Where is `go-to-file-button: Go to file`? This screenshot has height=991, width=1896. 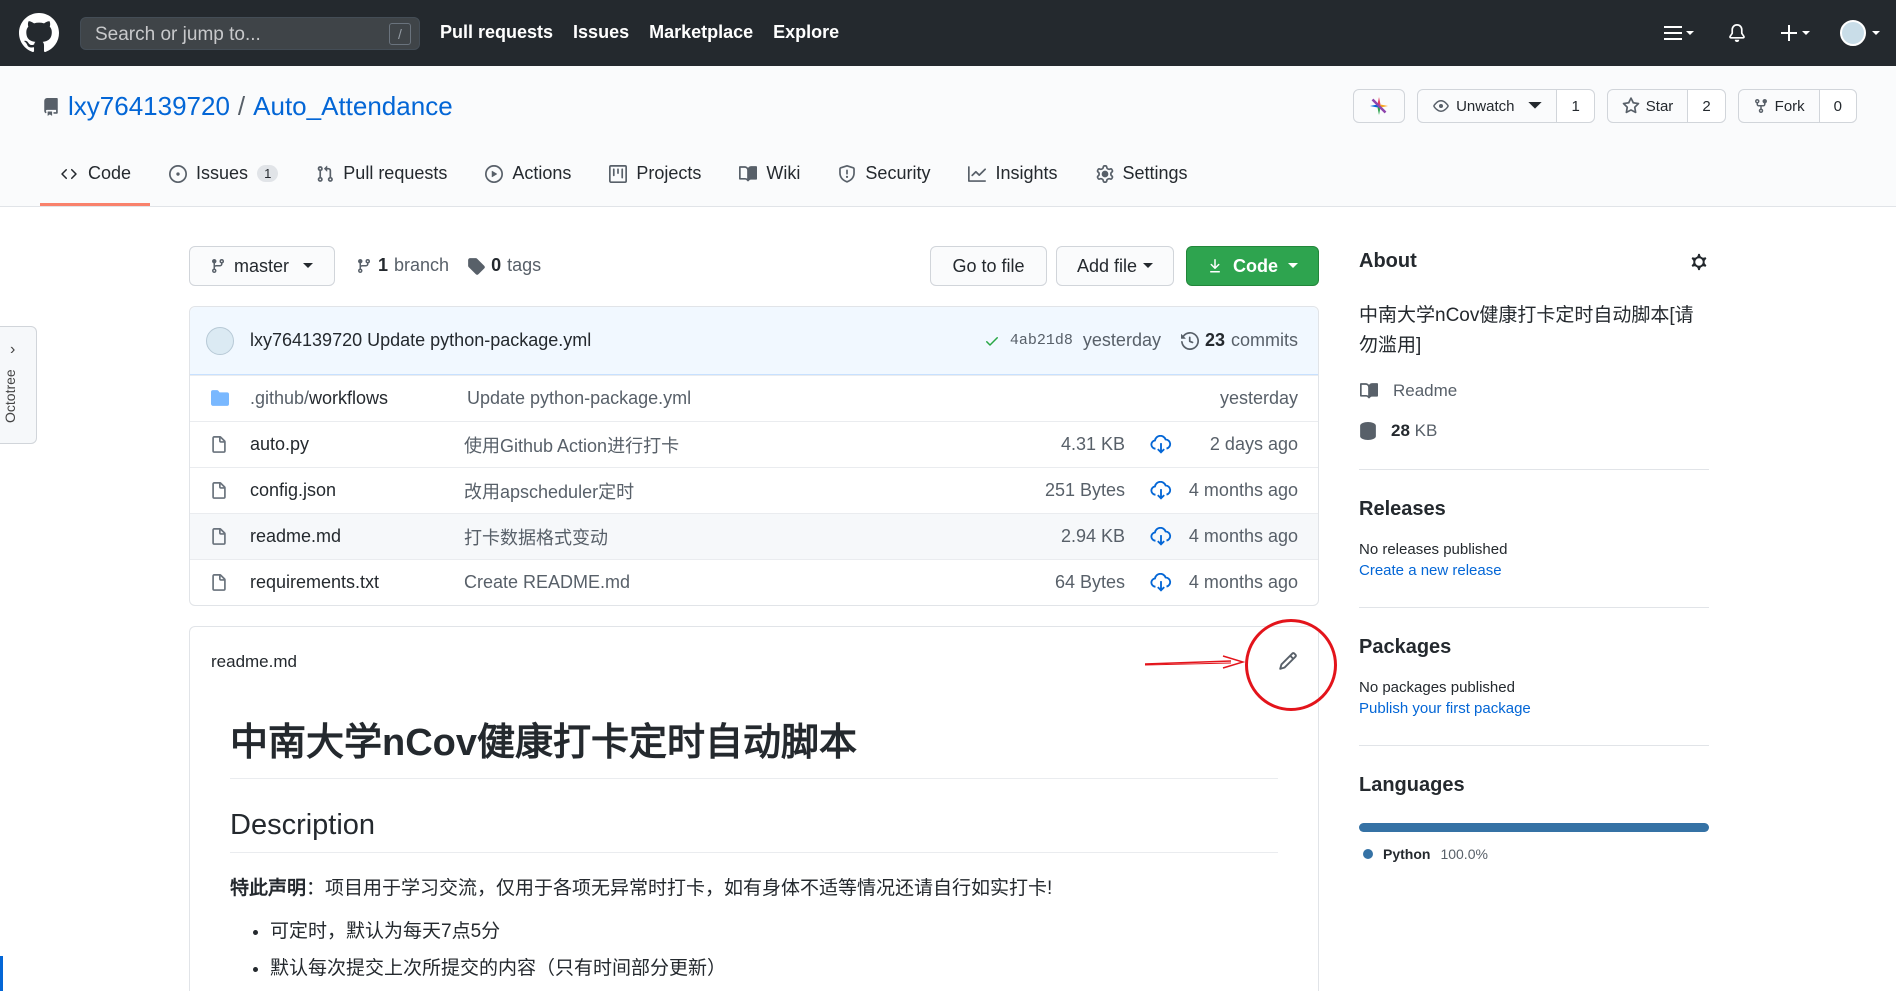 go-to-file-button: Go to file is located at coordinates (988, 266).